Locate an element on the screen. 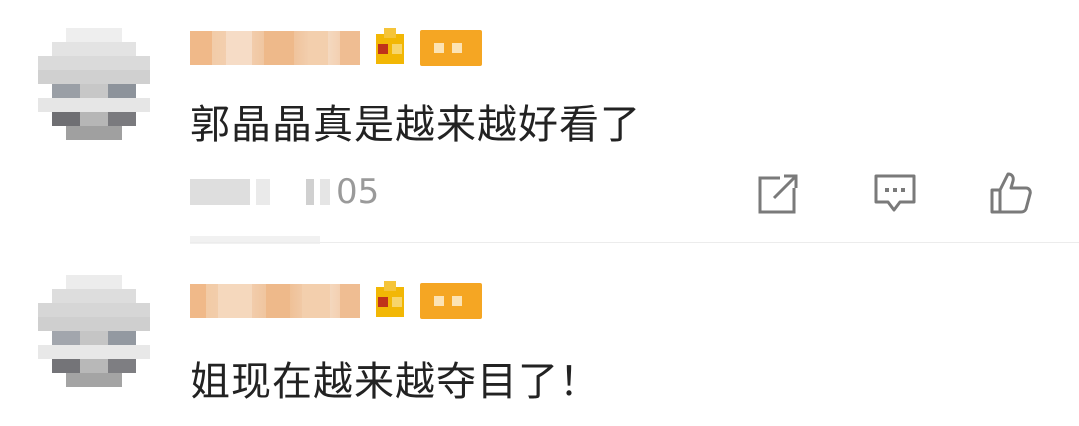 This screenshot has height=426, width=1079. comment-meta: 05 is located at coordinates (284, 192).